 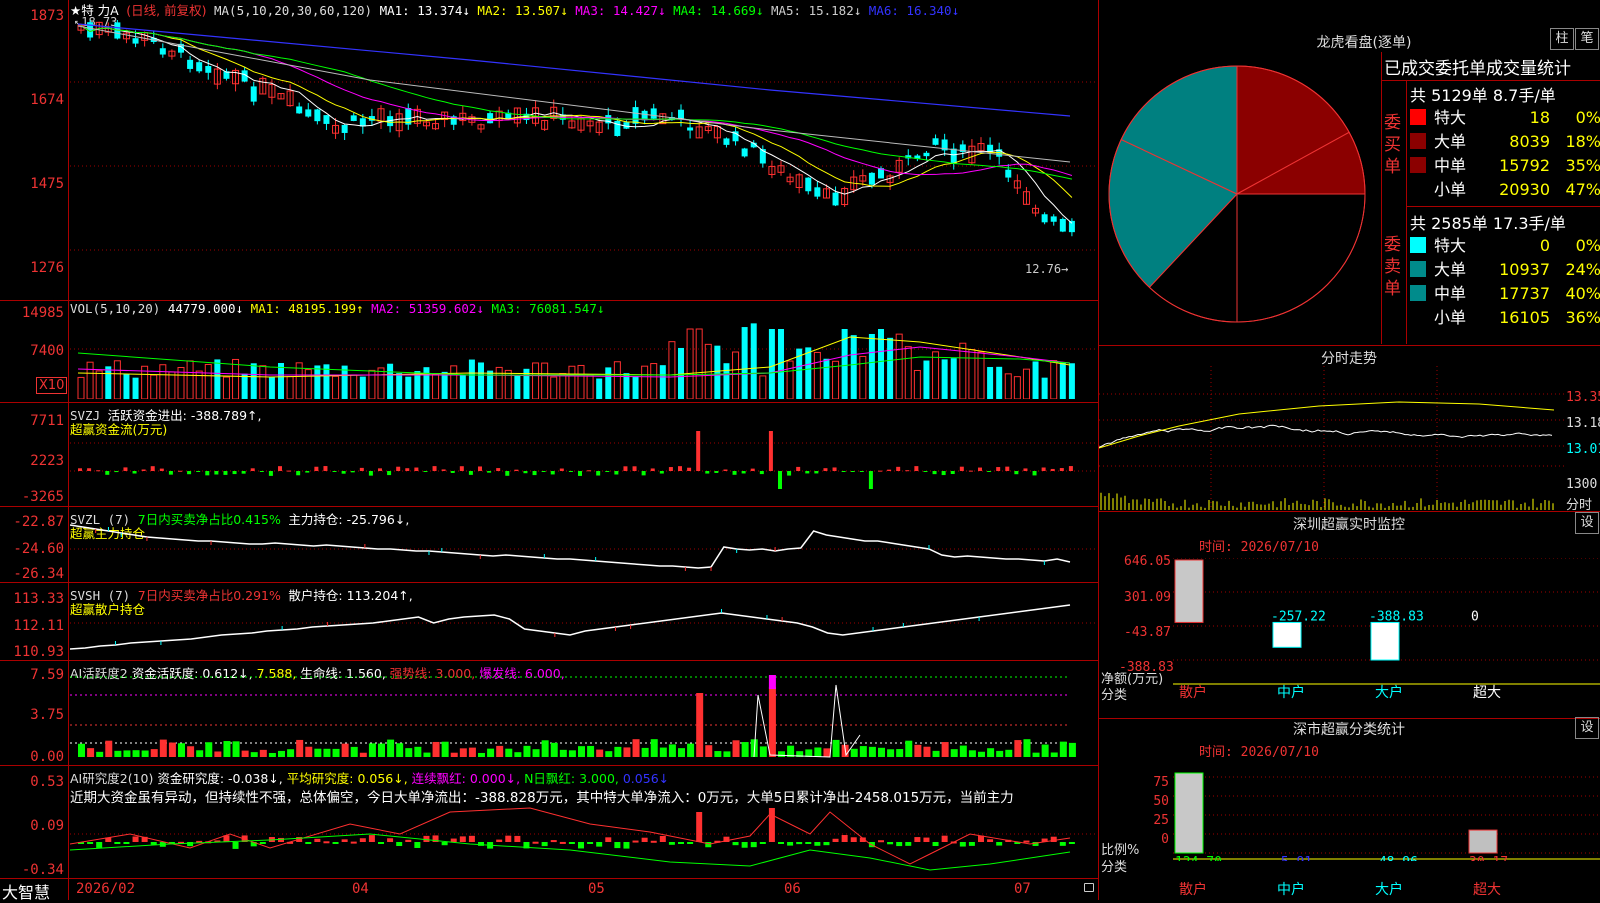 What do you see at coordinates (1089, 887) in the screenshot?
I see `lock-icon` at bounding box center [1089, 887].